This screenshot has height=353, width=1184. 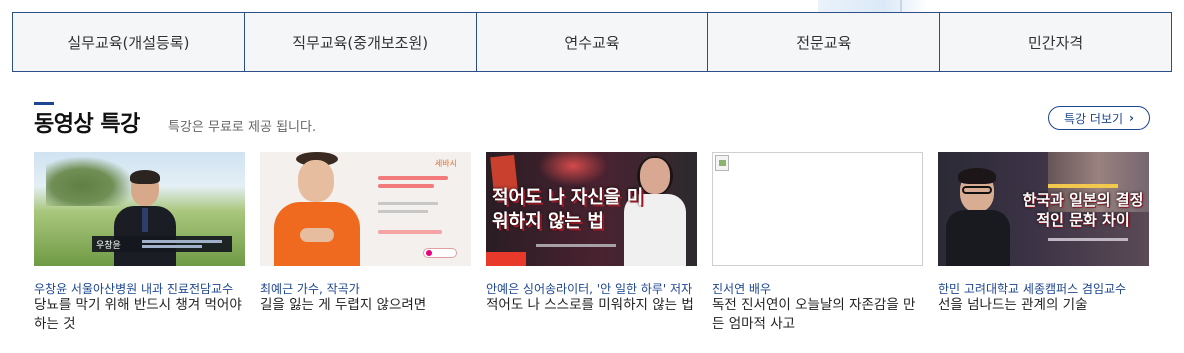 What do you see at coordinates (901, 6) in the screenshot?
I see `top-decoration-line` at bounding box center [901, 6].